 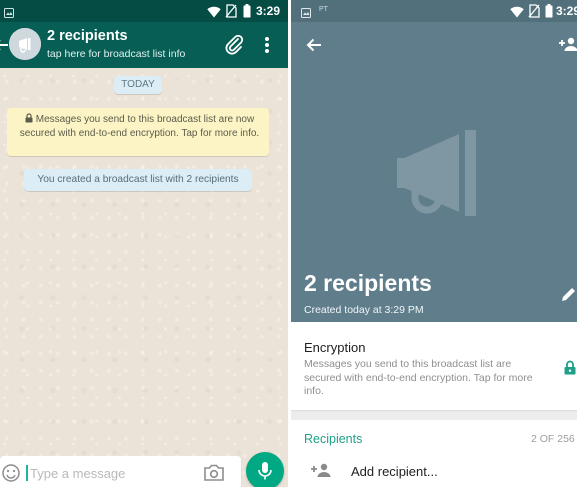 What do you see at coordinates (364, 310) in the screenshot?
I see `info-subtitle: Created today at 3:29 PM` at bounding box center [364, 310].